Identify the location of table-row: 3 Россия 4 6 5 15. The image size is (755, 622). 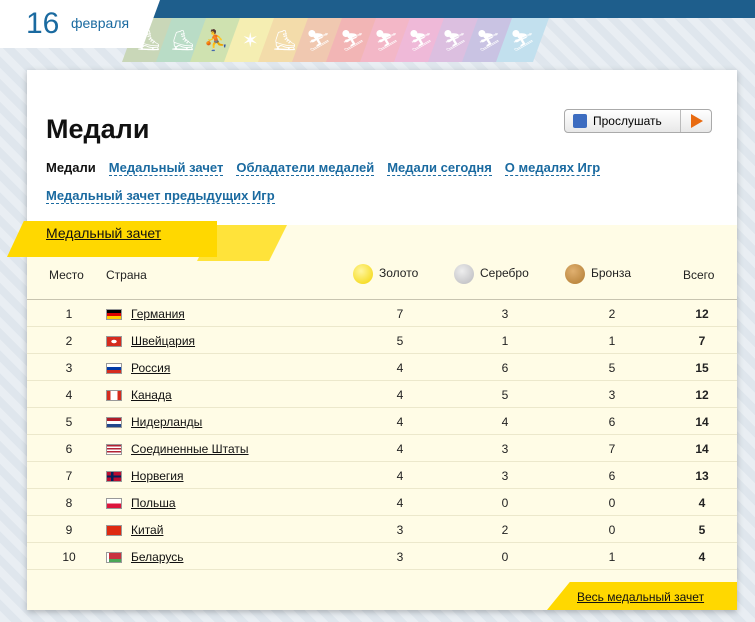
(382, 367).